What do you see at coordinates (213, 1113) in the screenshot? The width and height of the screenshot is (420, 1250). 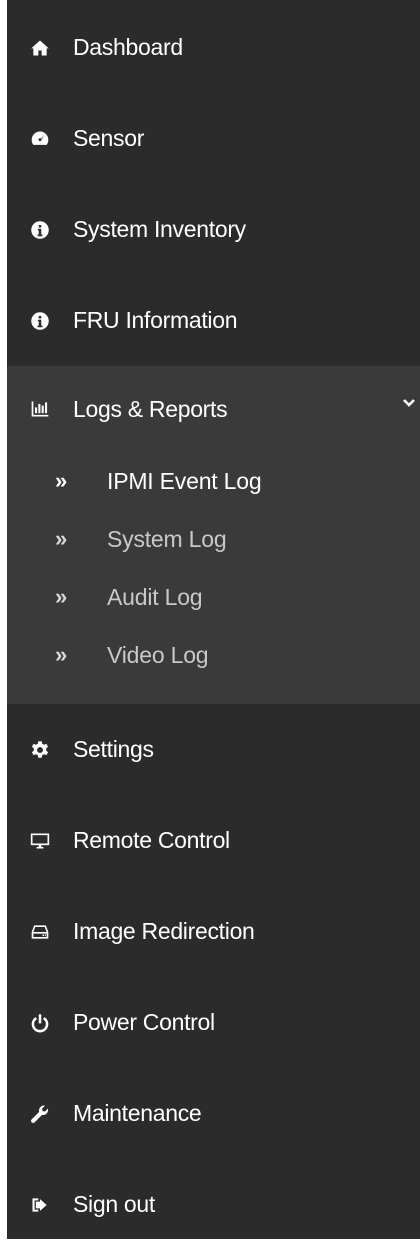 I see `nav-item-maintenance: Maintenance` at bounding box center [213, 1113].